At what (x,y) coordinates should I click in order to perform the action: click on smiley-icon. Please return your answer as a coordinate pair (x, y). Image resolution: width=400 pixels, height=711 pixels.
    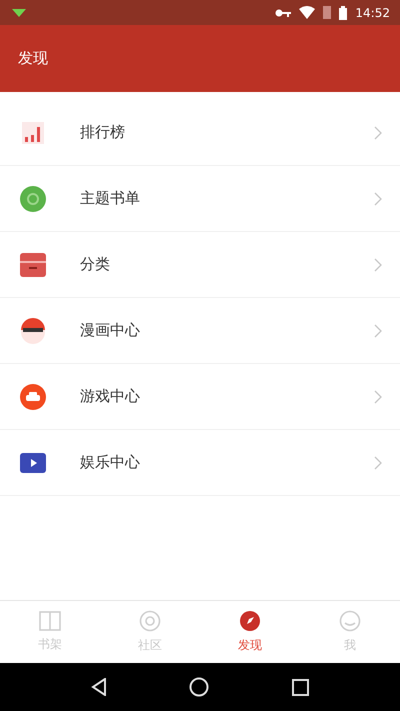
    Looking at the image, I should click on (350, 621).